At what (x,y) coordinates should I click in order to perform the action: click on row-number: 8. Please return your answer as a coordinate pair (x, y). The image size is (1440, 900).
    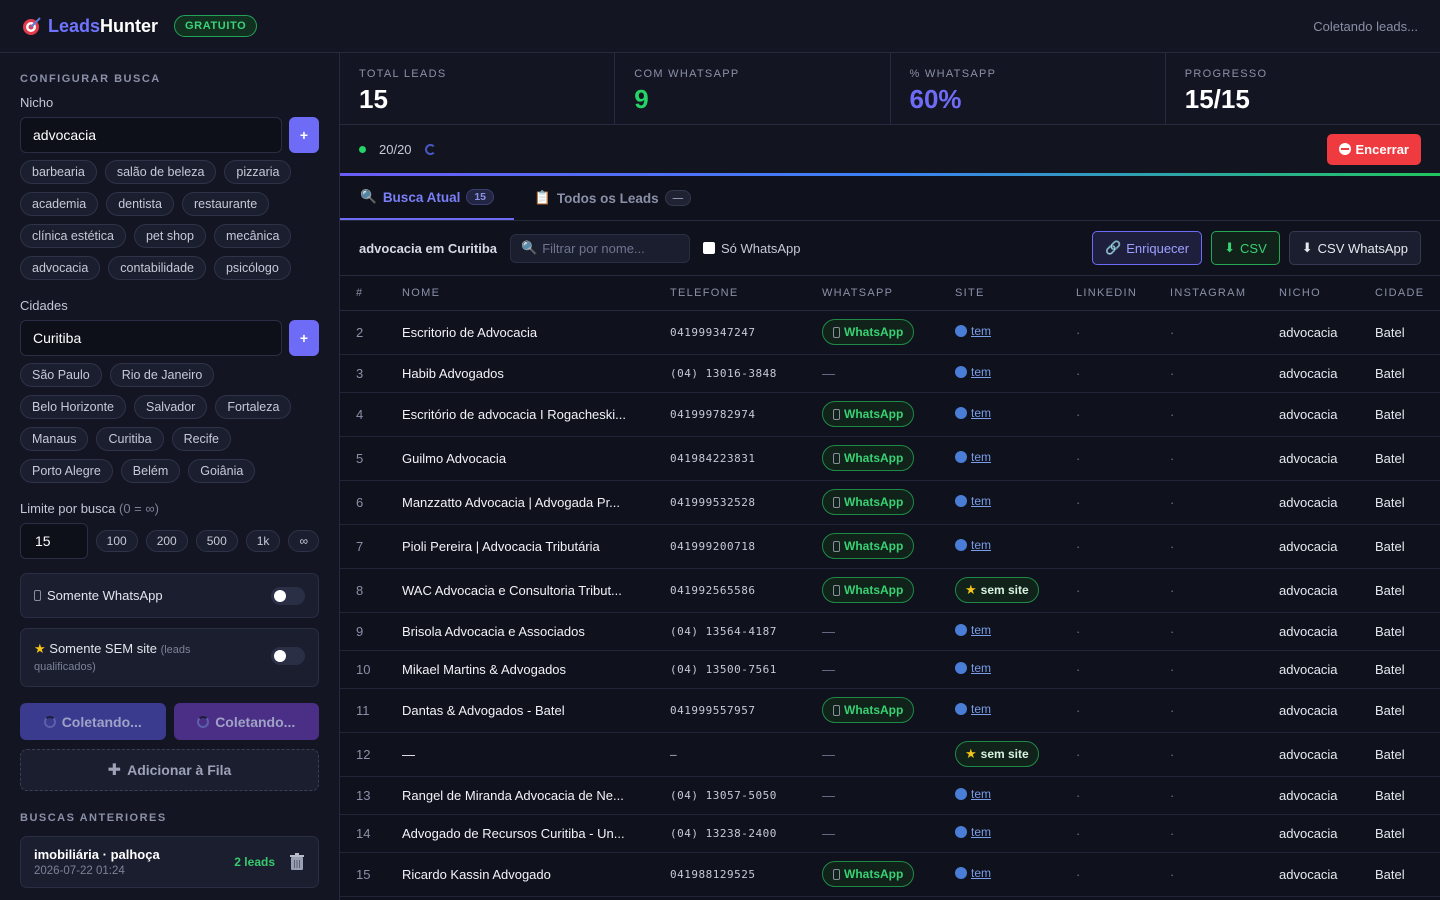
    Looking at the image, I should click on (363, 590).